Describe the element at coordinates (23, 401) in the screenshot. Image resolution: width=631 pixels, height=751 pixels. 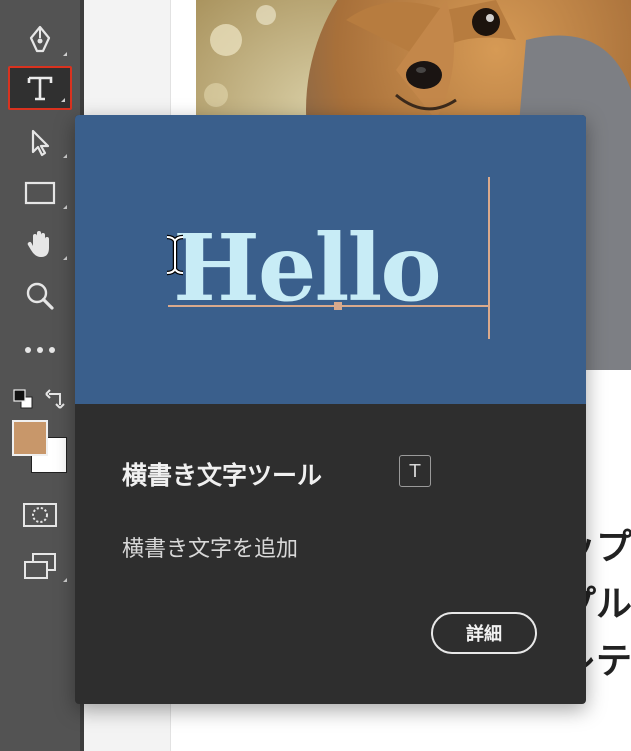
I see `default-colors-icon` at that location.